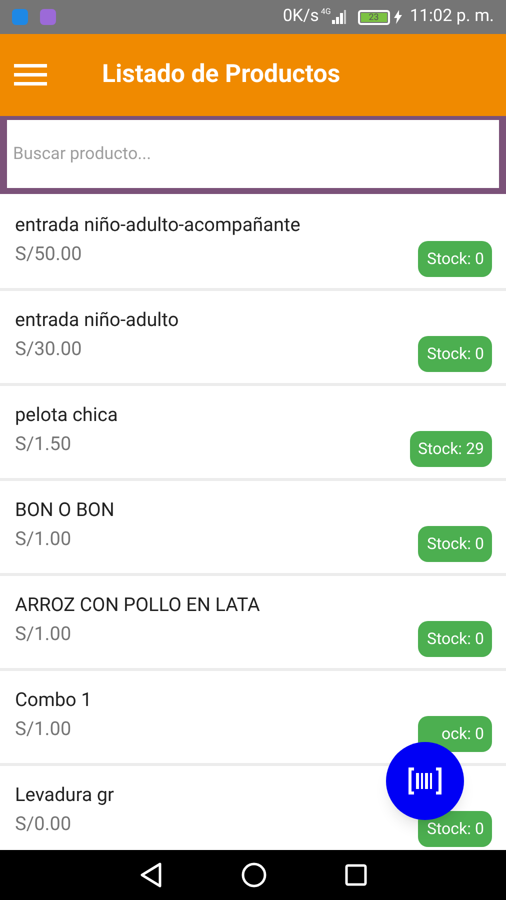 The width and height of the screenshot is (506, 900). What do you see at coordinates (325, 12) in the screenshot?
I see `network-type: 4G` at bounding box center [325, 12].